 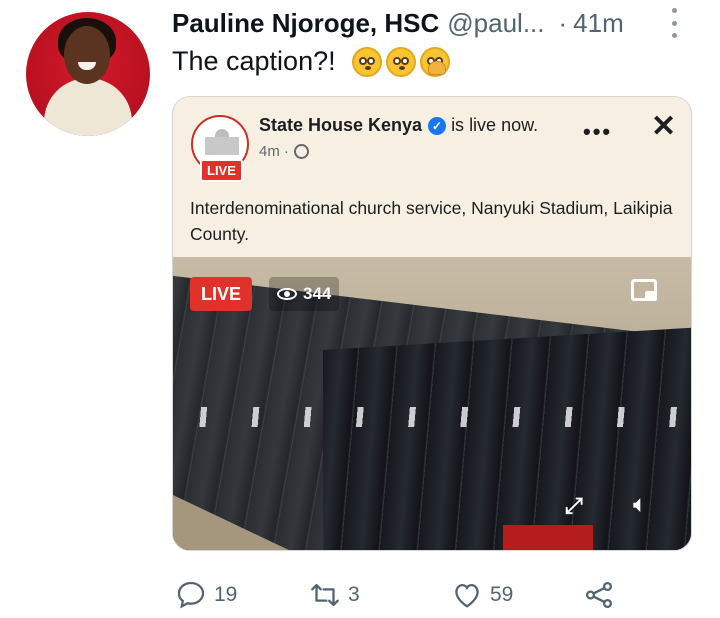 What do you see at coordinates (317, 293) in the screenshot?
I see `viewer-count-value: 344` at bounding box center [317, 293].